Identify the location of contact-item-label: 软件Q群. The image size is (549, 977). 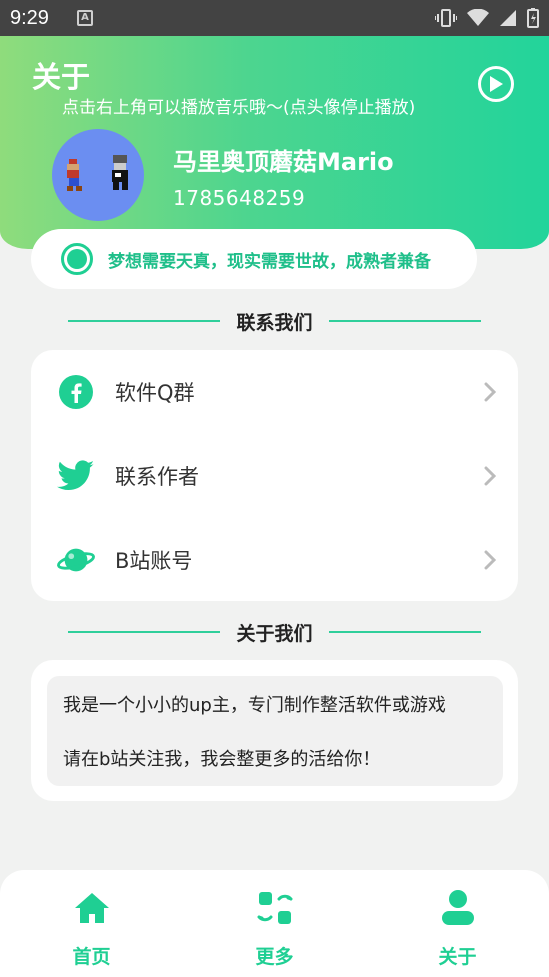
(155, 393).